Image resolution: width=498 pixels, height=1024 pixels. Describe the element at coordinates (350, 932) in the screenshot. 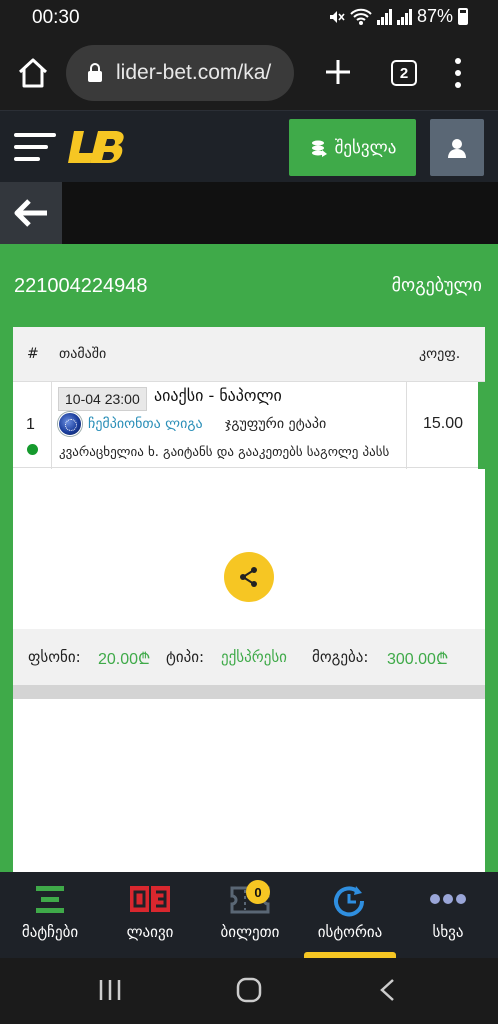

I see `nav-label: ისტორია` at that location.